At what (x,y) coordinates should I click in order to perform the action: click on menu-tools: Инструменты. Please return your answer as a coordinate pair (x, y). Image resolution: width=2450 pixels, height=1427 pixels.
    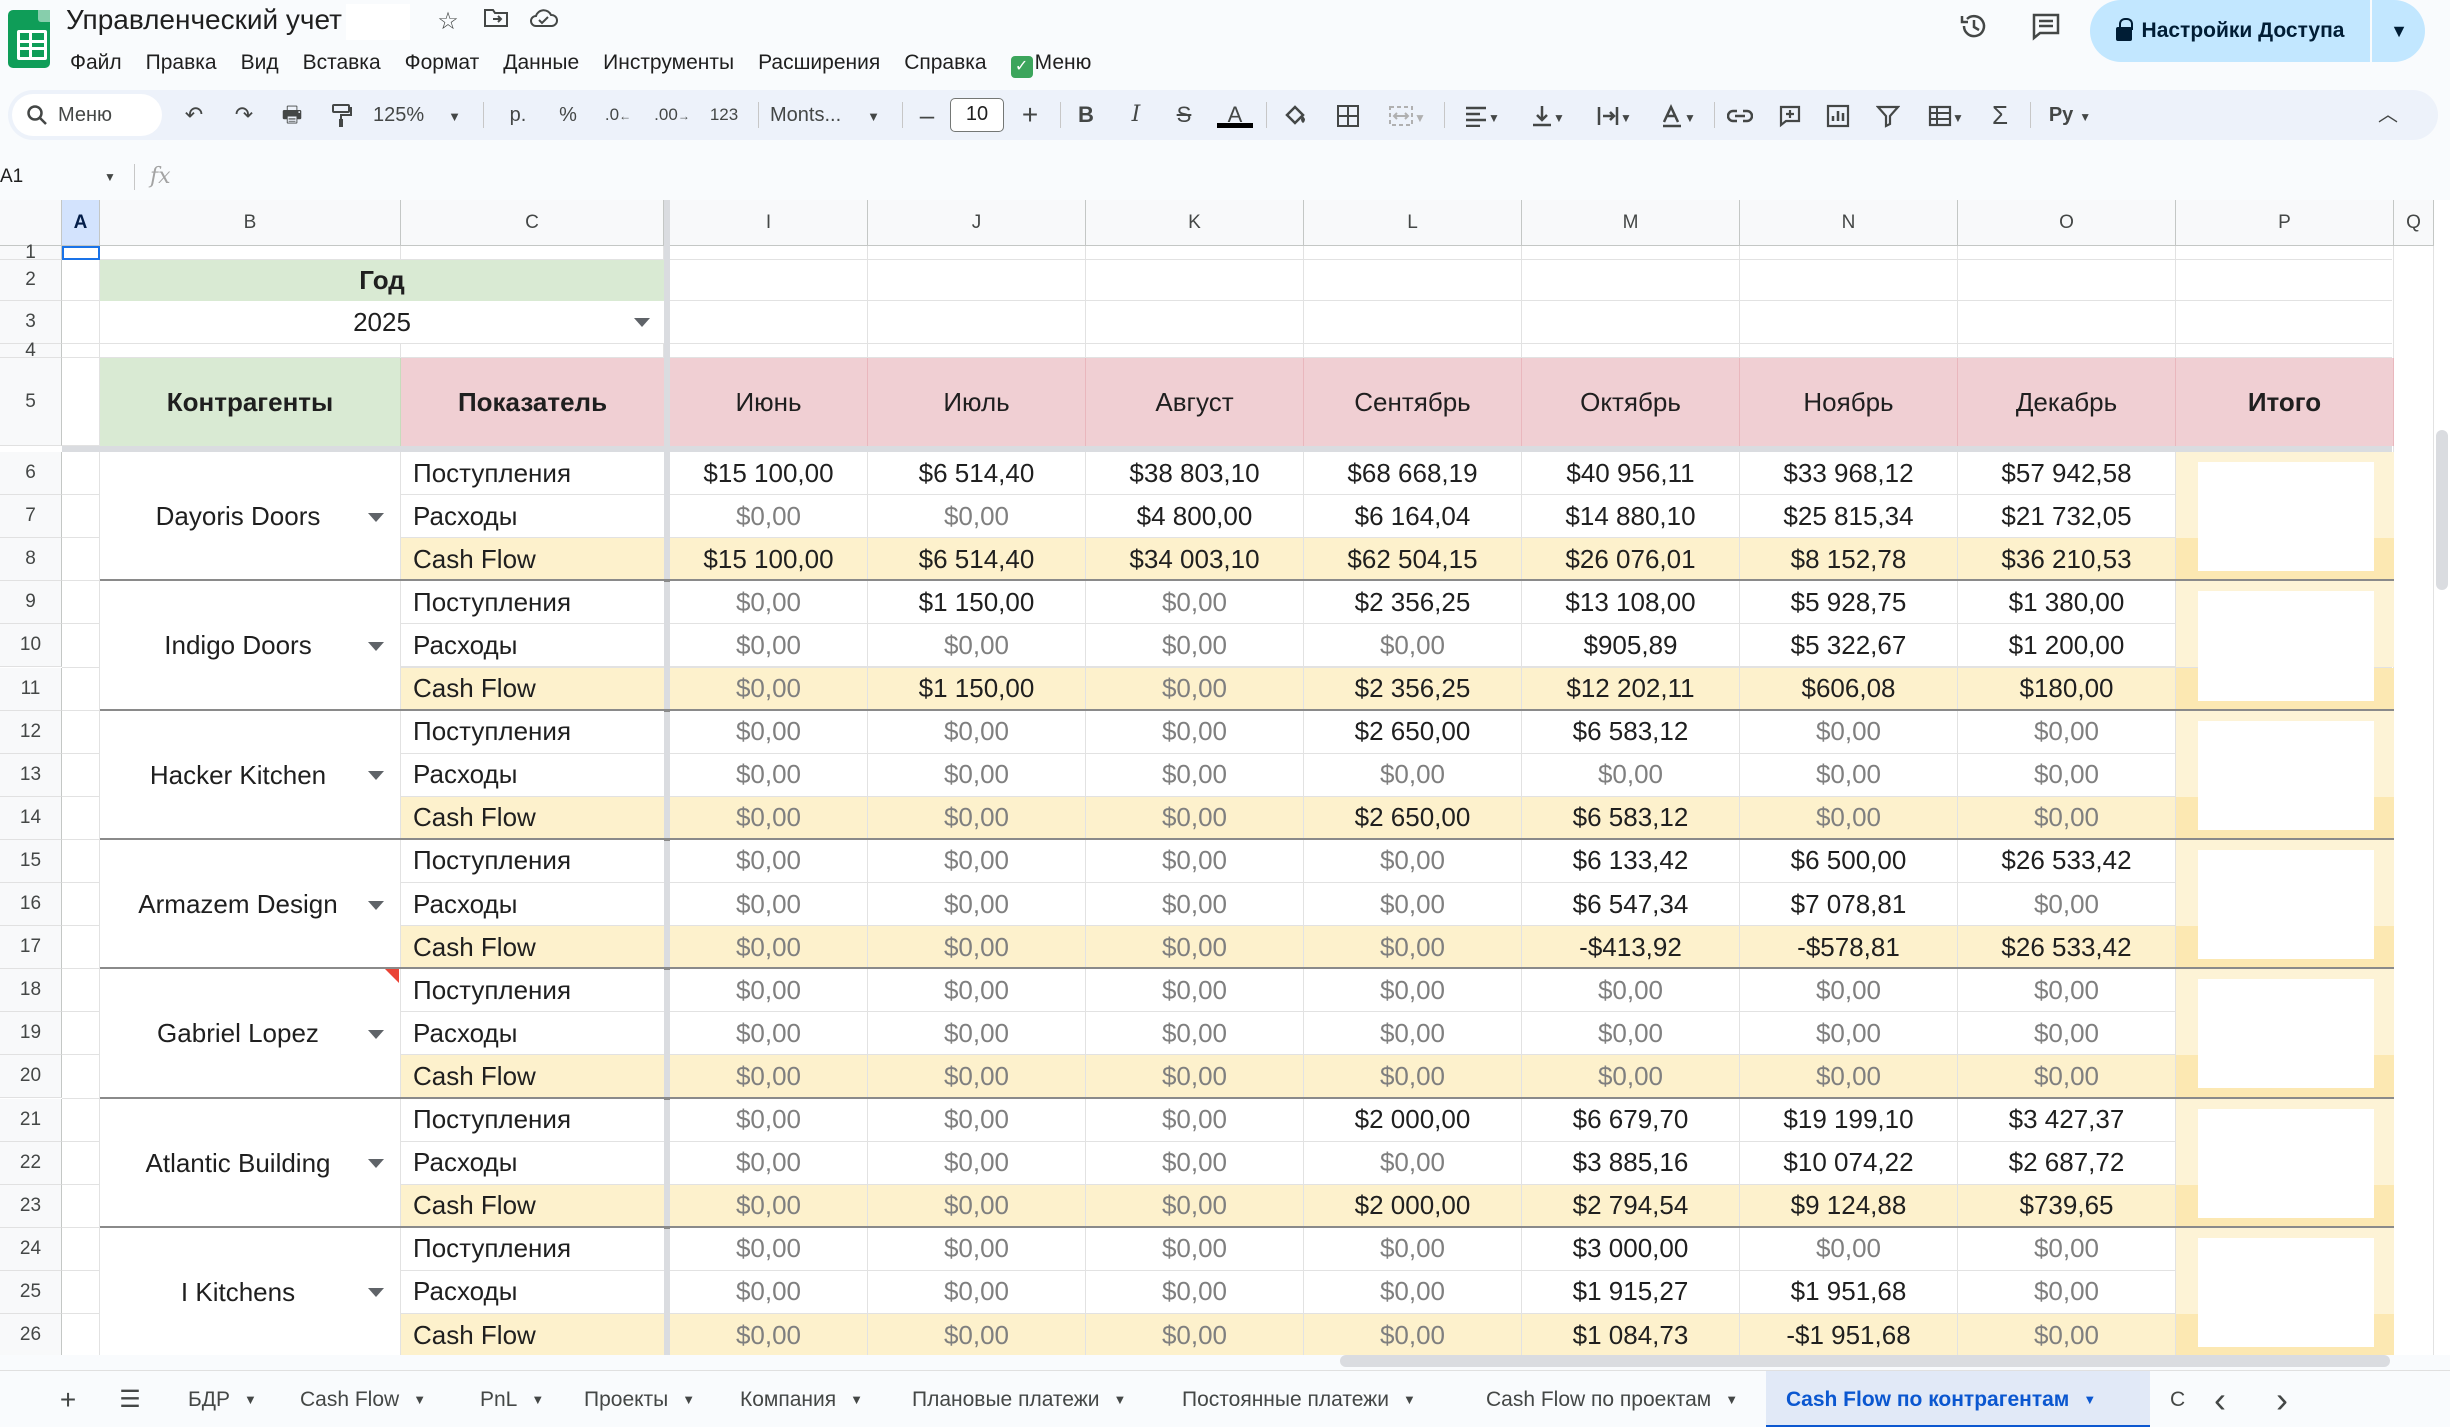
    Looking at the image, I should click on (668, 63).